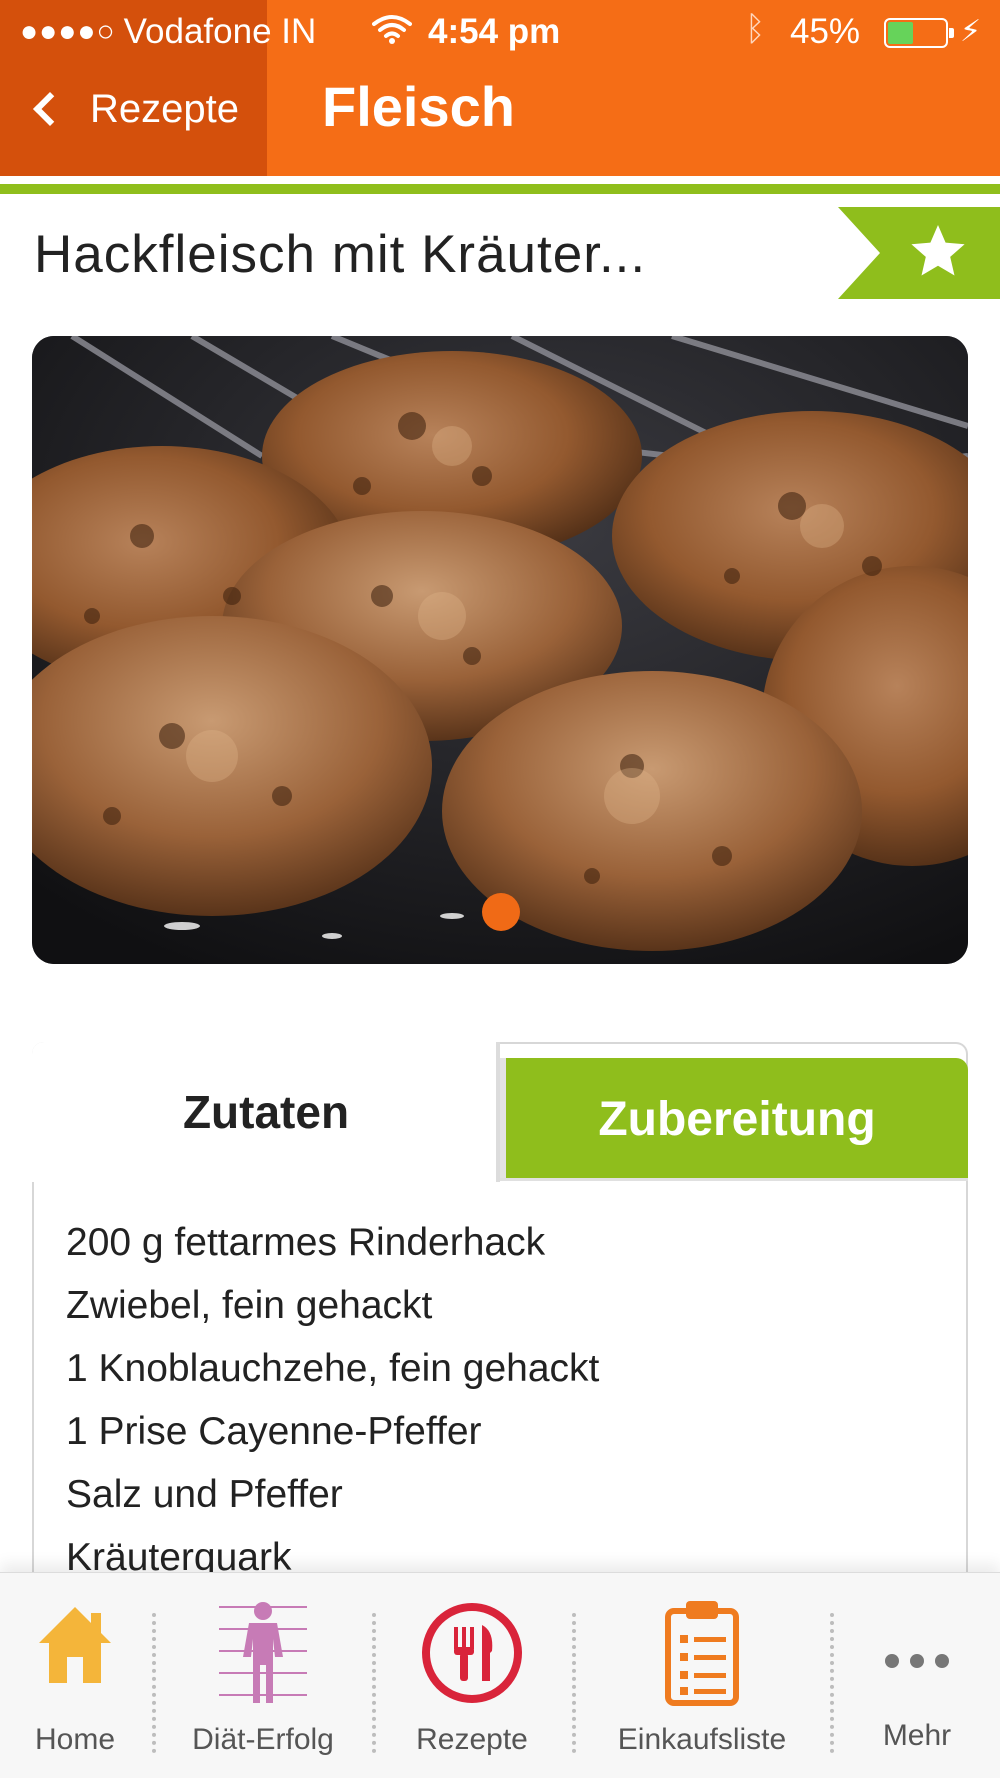  I want to click on tab-zubereitung: Zubereitung, so click(734, 1119).